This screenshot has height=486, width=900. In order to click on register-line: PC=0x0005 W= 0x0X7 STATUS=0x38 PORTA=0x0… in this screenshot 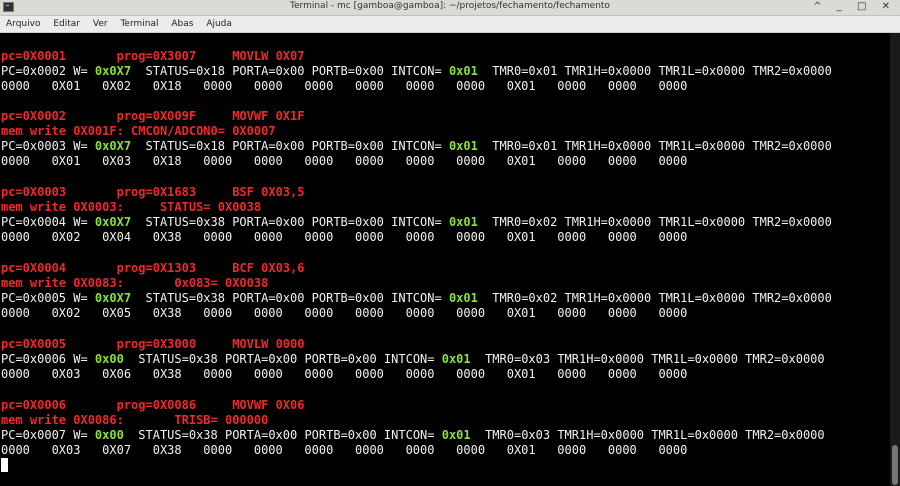, I will do `click(416, 298)`.